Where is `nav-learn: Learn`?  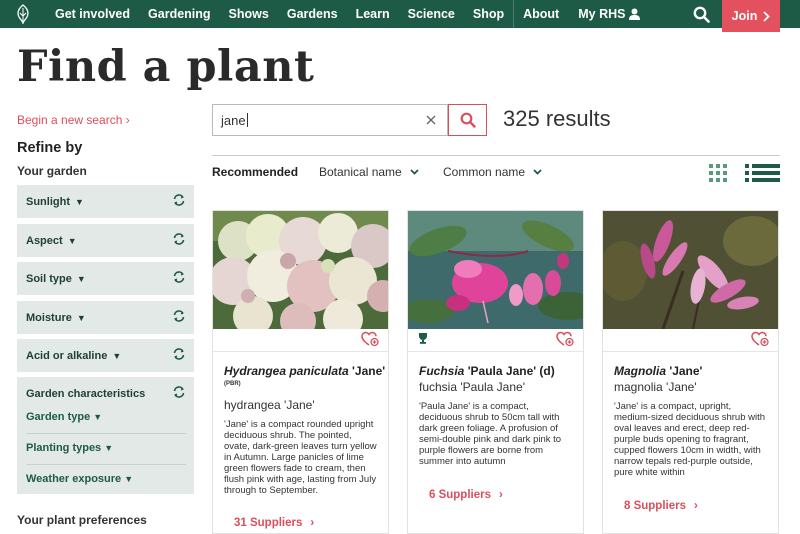
nav-learn: Learn is located at coordinates (373, 14).